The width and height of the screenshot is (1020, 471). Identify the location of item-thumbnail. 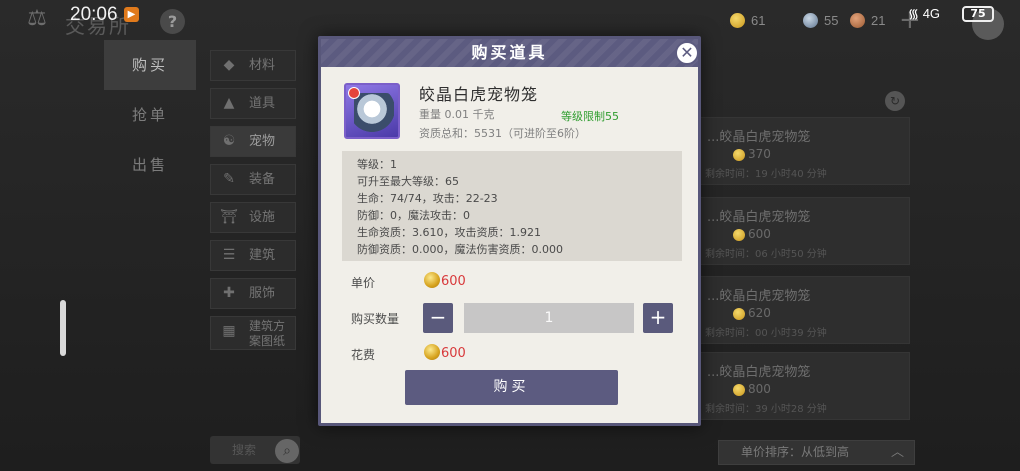
(372, 111).